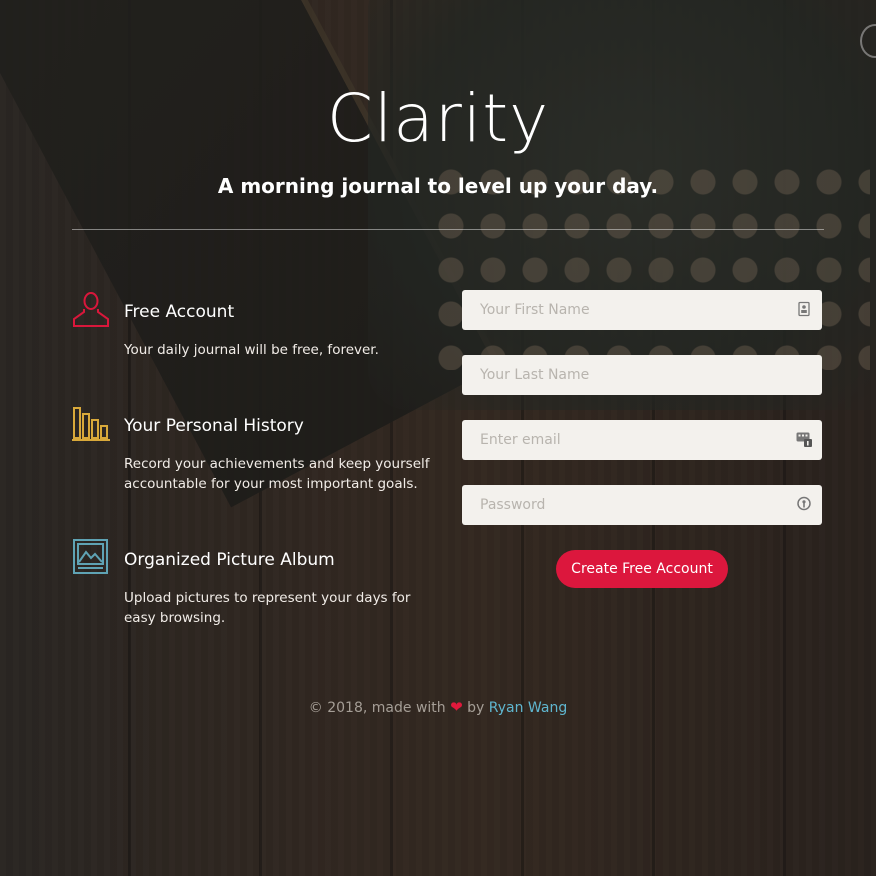 The image size is (876, 876). What do you see at coordinates (804, 439) in the screenshot?
I see `keyboard-badge-icon` at bounding box center [804, 439].